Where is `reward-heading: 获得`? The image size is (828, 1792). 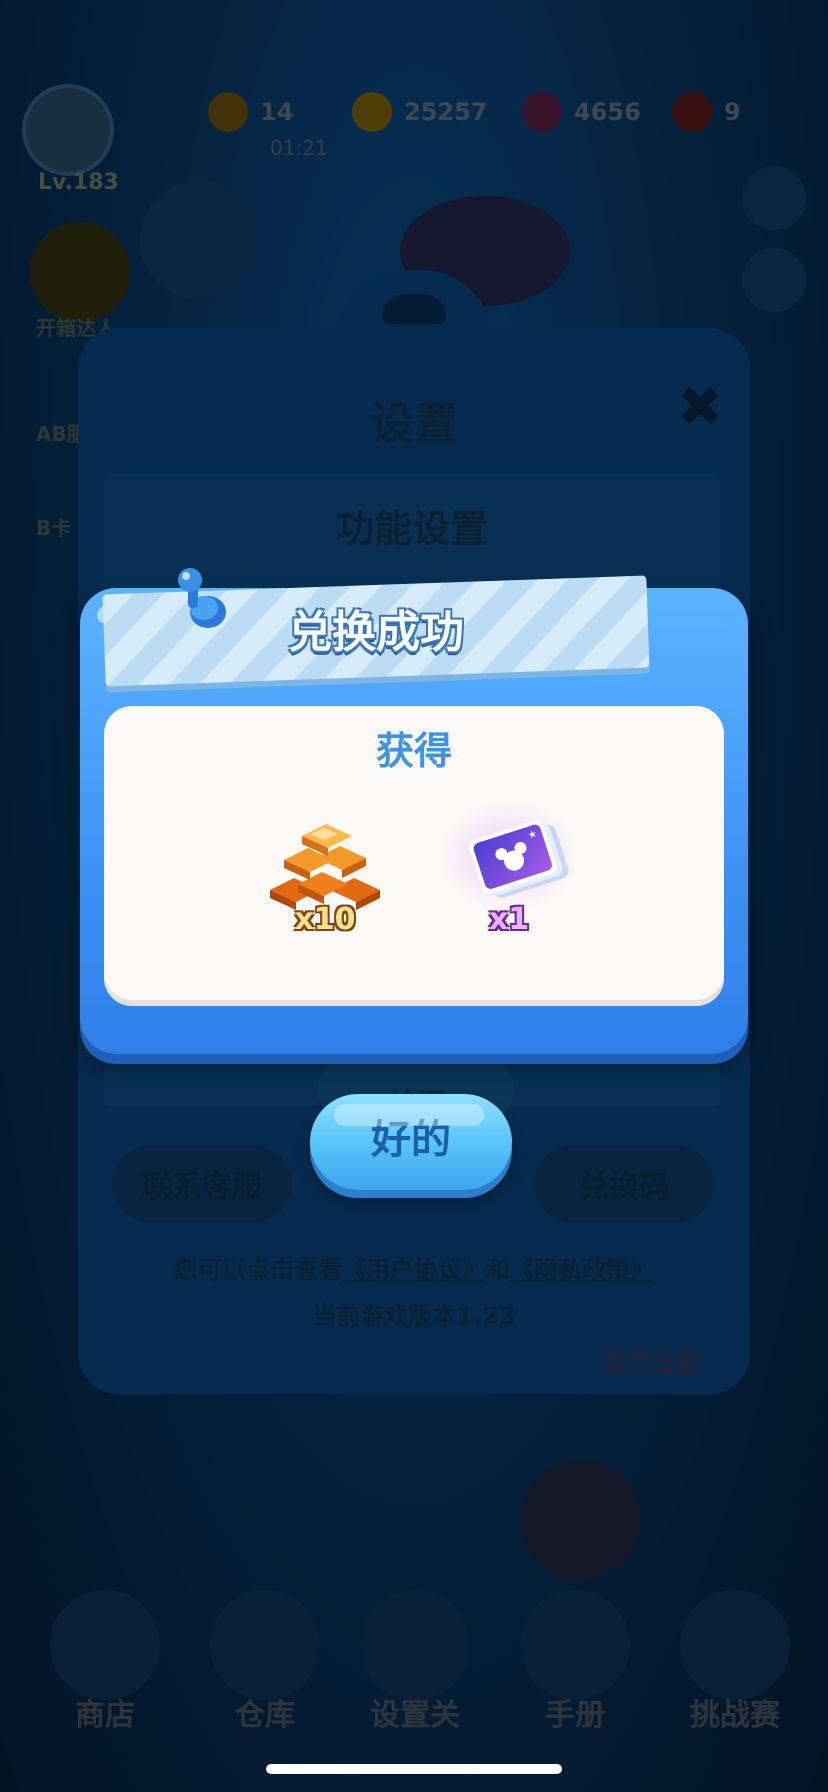
reward-heading: 获得 is located at coordinates (413, 751).